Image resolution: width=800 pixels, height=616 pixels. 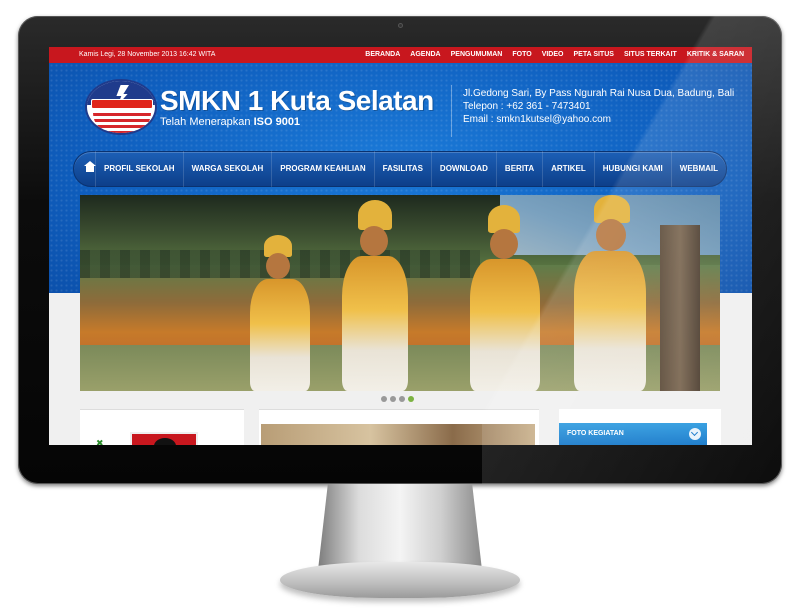 What do you see at coordinates (230, 122) in the screenshot?
I see `site-subtitle: Telah Menerapkan ISO 9001` at bounding box center [230, 122].